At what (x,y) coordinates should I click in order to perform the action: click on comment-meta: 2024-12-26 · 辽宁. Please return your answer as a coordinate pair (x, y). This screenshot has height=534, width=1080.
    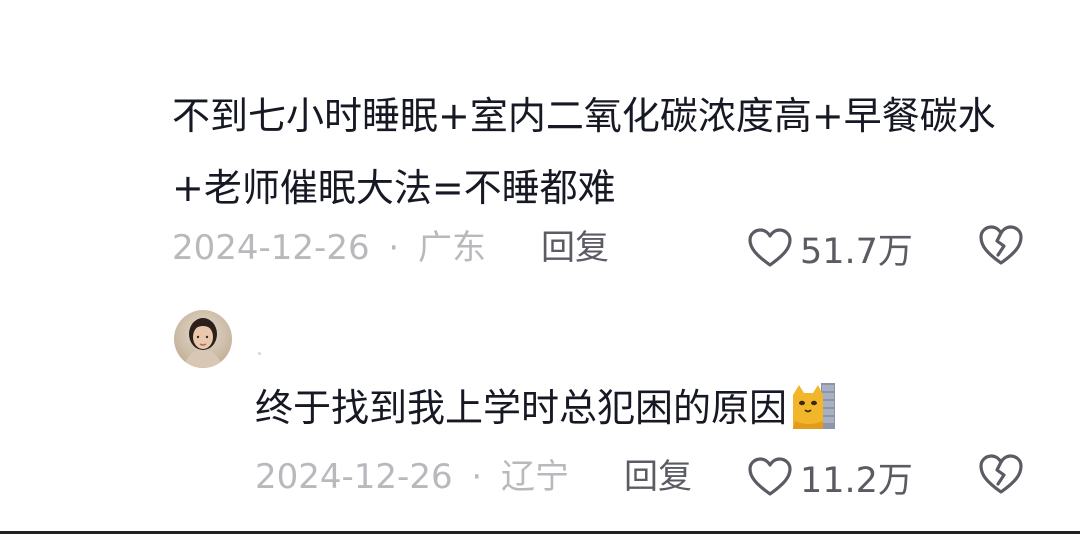
    Looking at the image, I should click on (412, 477).